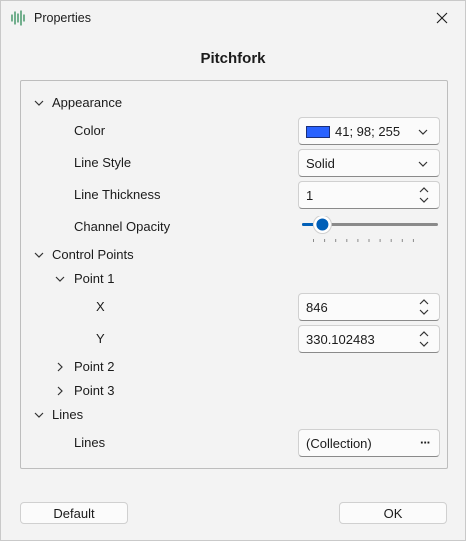 This screenshot has height=541, width=466. What do you see at coordinates (103, 162) in the screenshot?
I see `line-style-label: Line Style` at bounding box center [103, 162].